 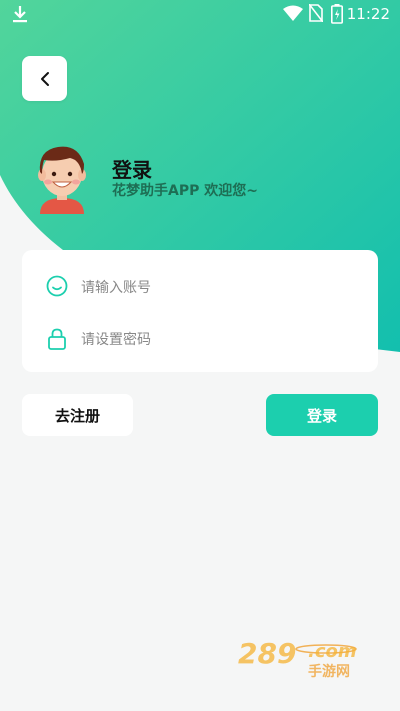 I want to click on page-title: 登录, so click(x=132, y=170).